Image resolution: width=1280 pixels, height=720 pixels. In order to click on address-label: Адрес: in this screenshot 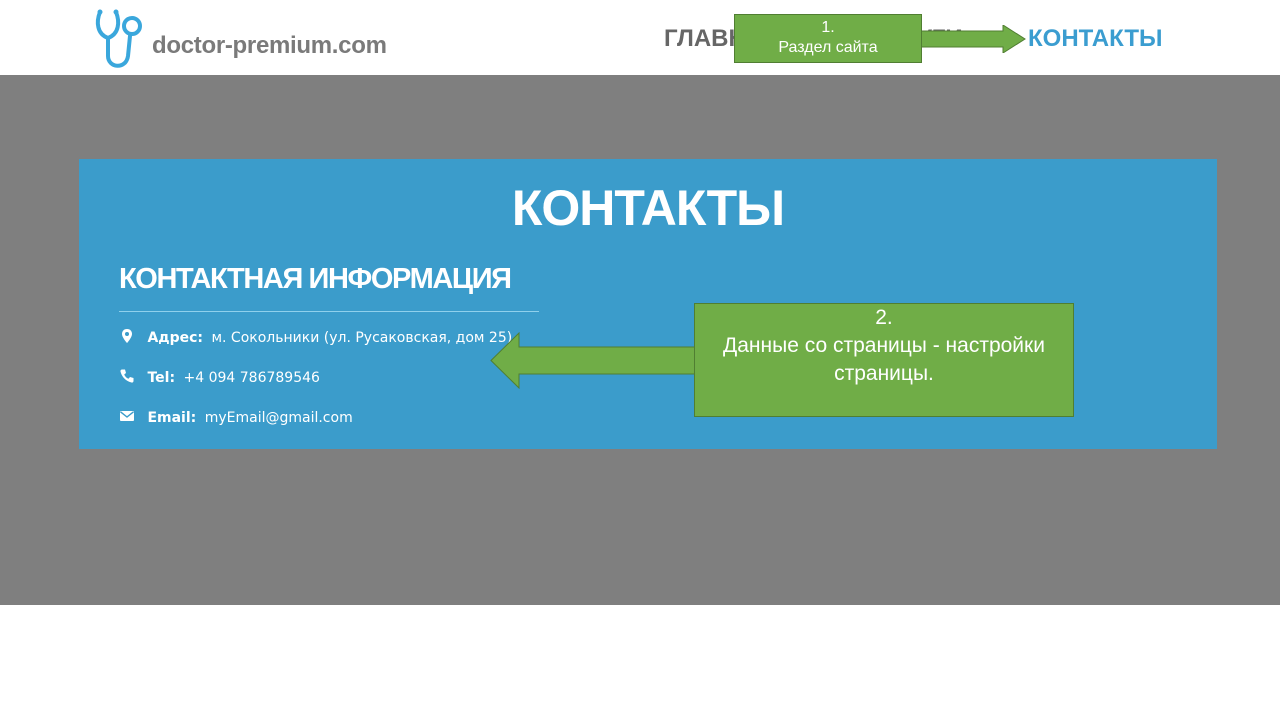, I will do `click(175, 338)`.